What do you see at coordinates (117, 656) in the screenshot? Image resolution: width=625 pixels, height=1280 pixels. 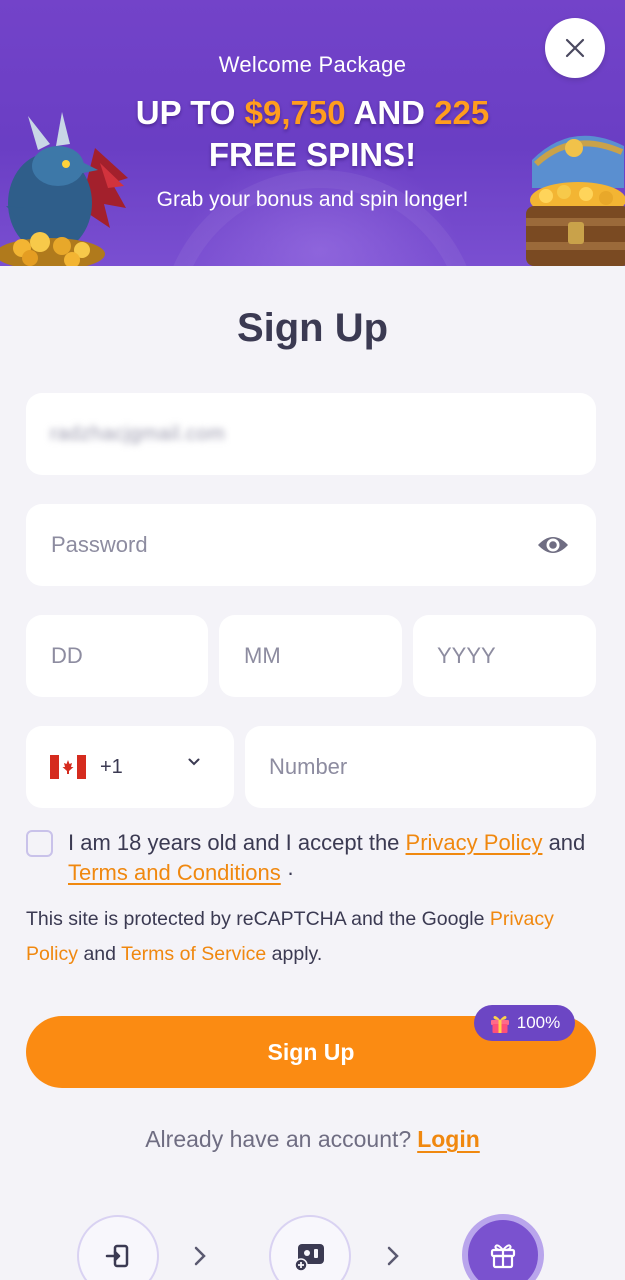 I see `birth-day-field: DD` at bounding box center [117, 656].